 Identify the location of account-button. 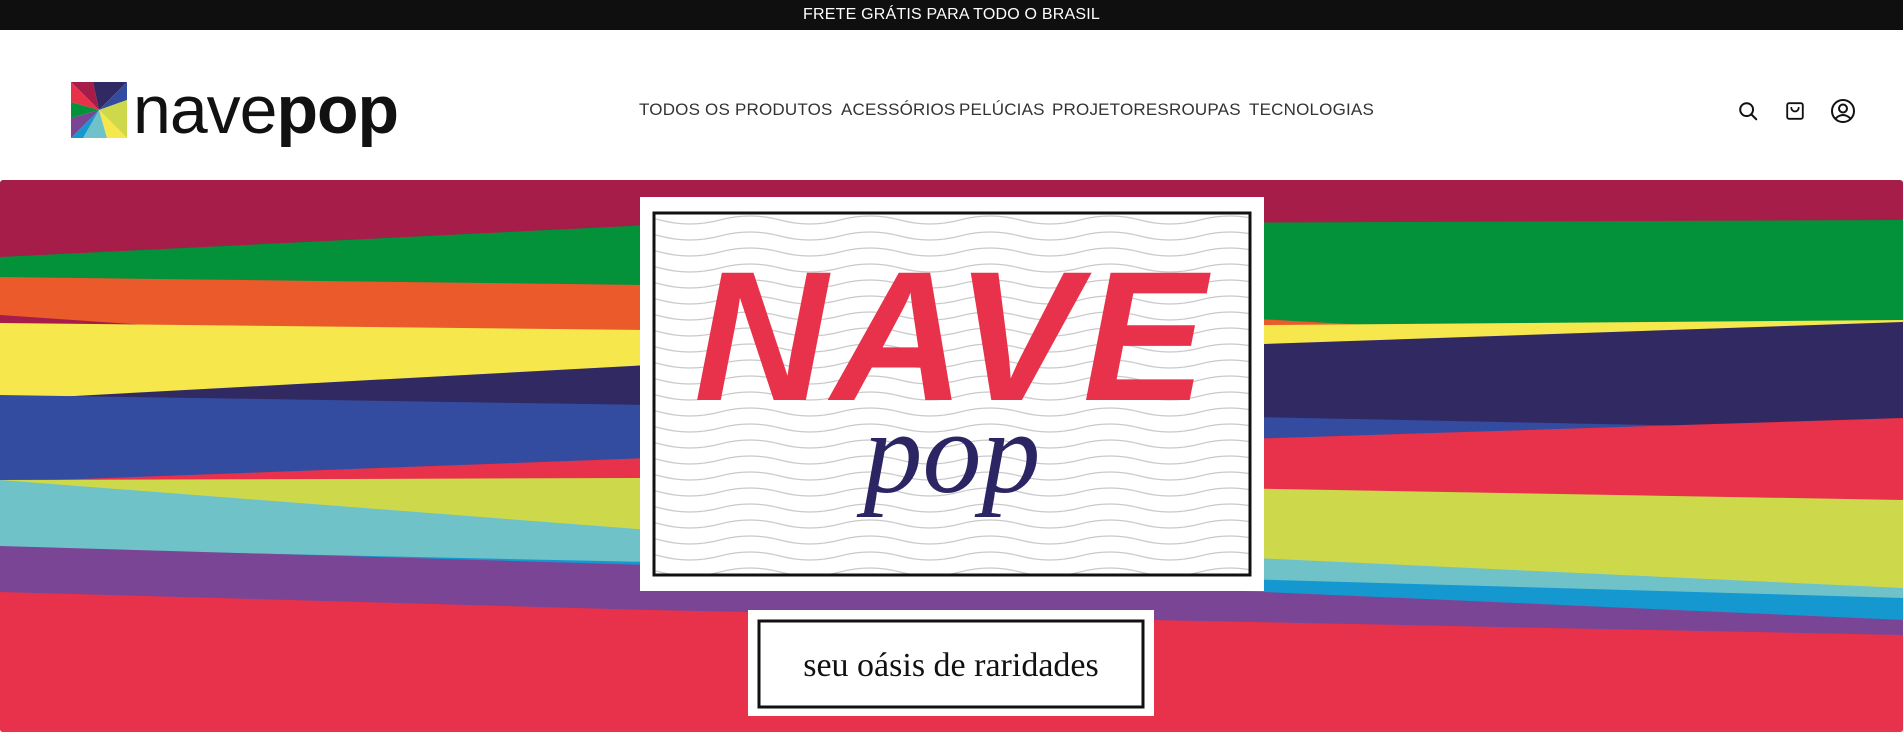
(1843, 111).